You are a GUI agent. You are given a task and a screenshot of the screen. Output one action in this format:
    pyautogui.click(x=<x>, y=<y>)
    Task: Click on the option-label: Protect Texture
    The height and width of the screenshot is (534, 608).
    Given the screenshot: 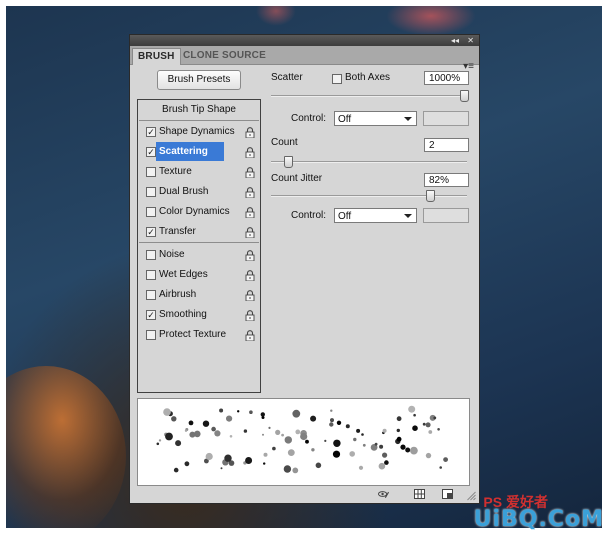 What is the action you would take?
    pyautogui.click(x=193, y=334)
    